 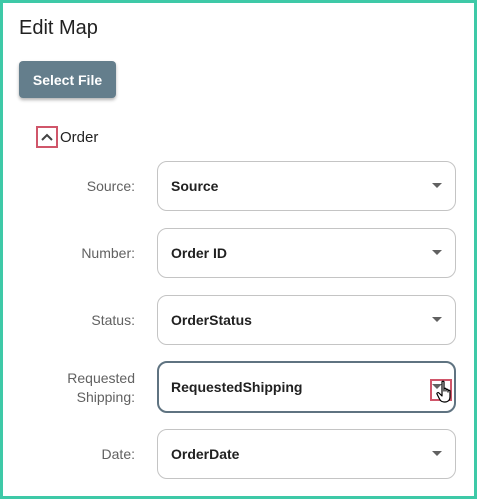 What do you see at coordinates (443, 391) in the screenshot?
I see `hand-cursor-icon` at bounding box center [443, 391].